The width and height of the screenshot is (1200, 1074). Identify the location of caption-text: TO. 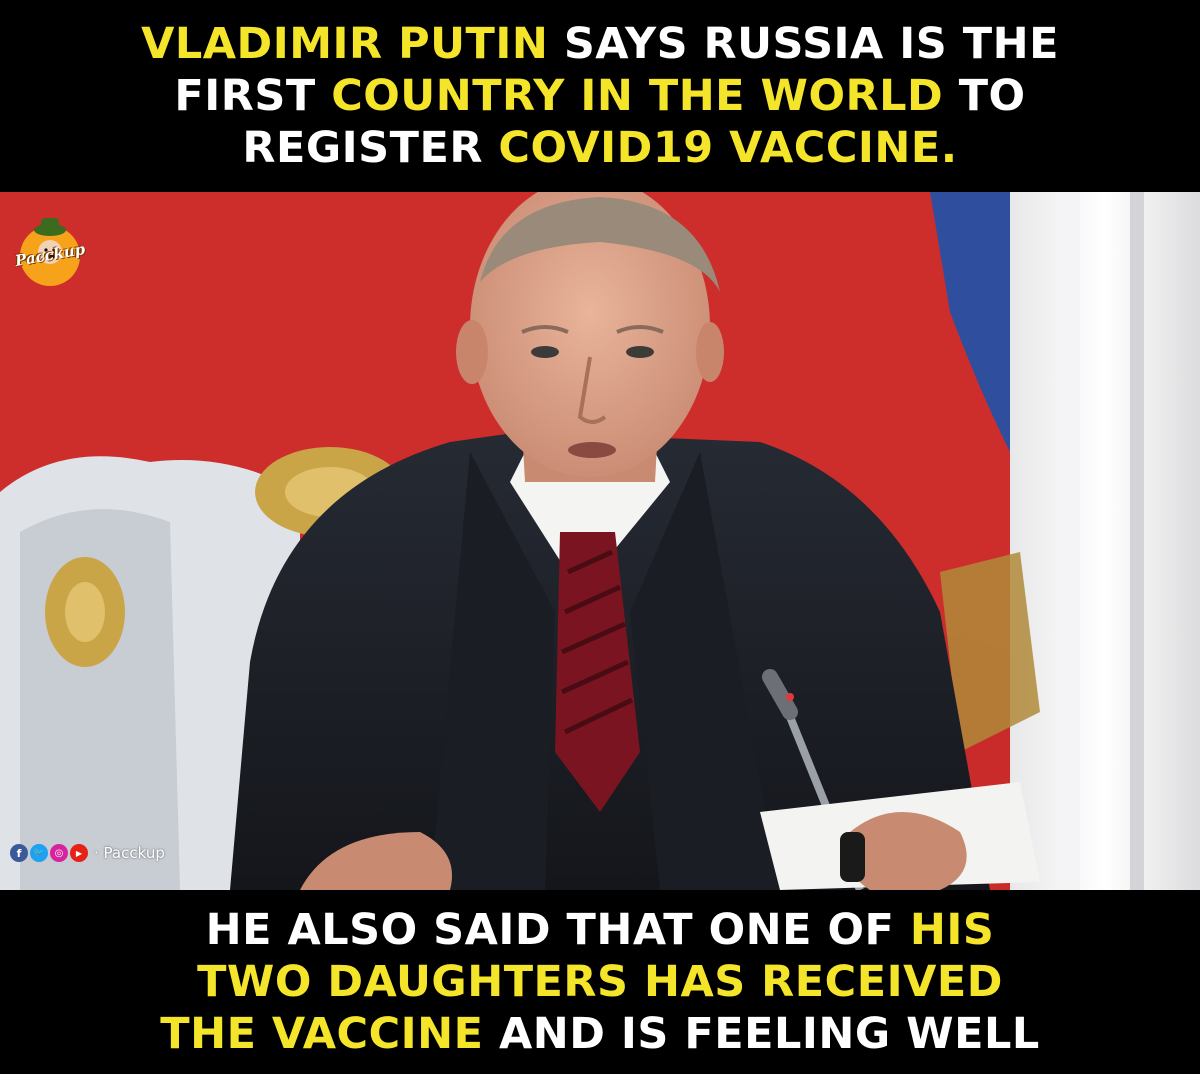
(984, 96).